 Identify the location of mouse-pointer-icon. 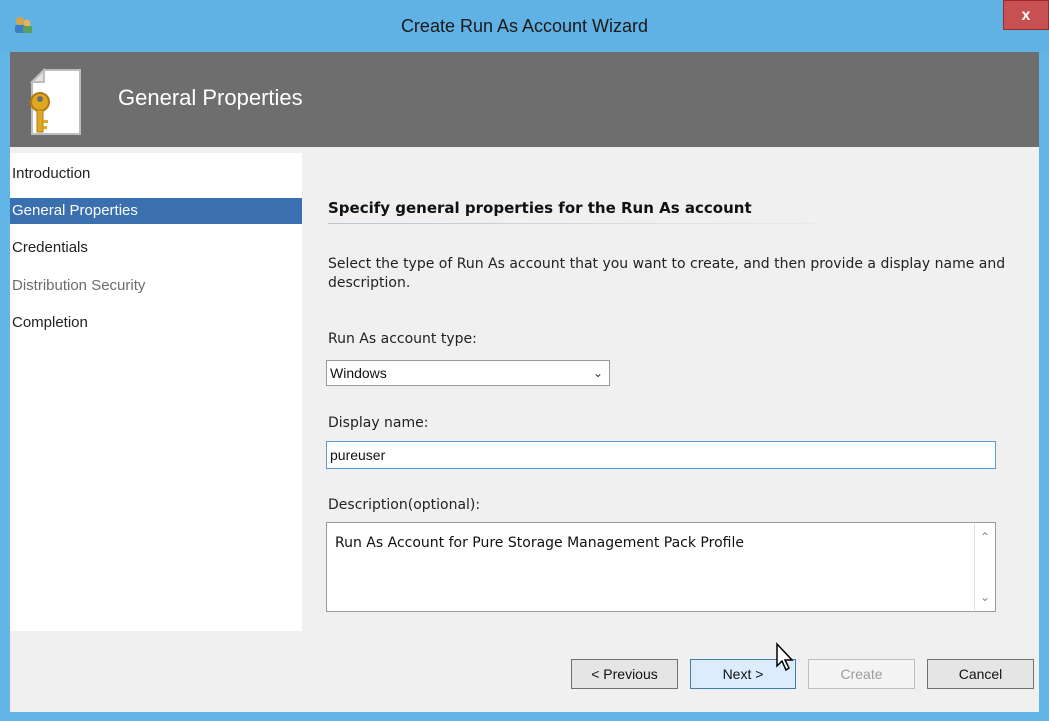
(785, 657).